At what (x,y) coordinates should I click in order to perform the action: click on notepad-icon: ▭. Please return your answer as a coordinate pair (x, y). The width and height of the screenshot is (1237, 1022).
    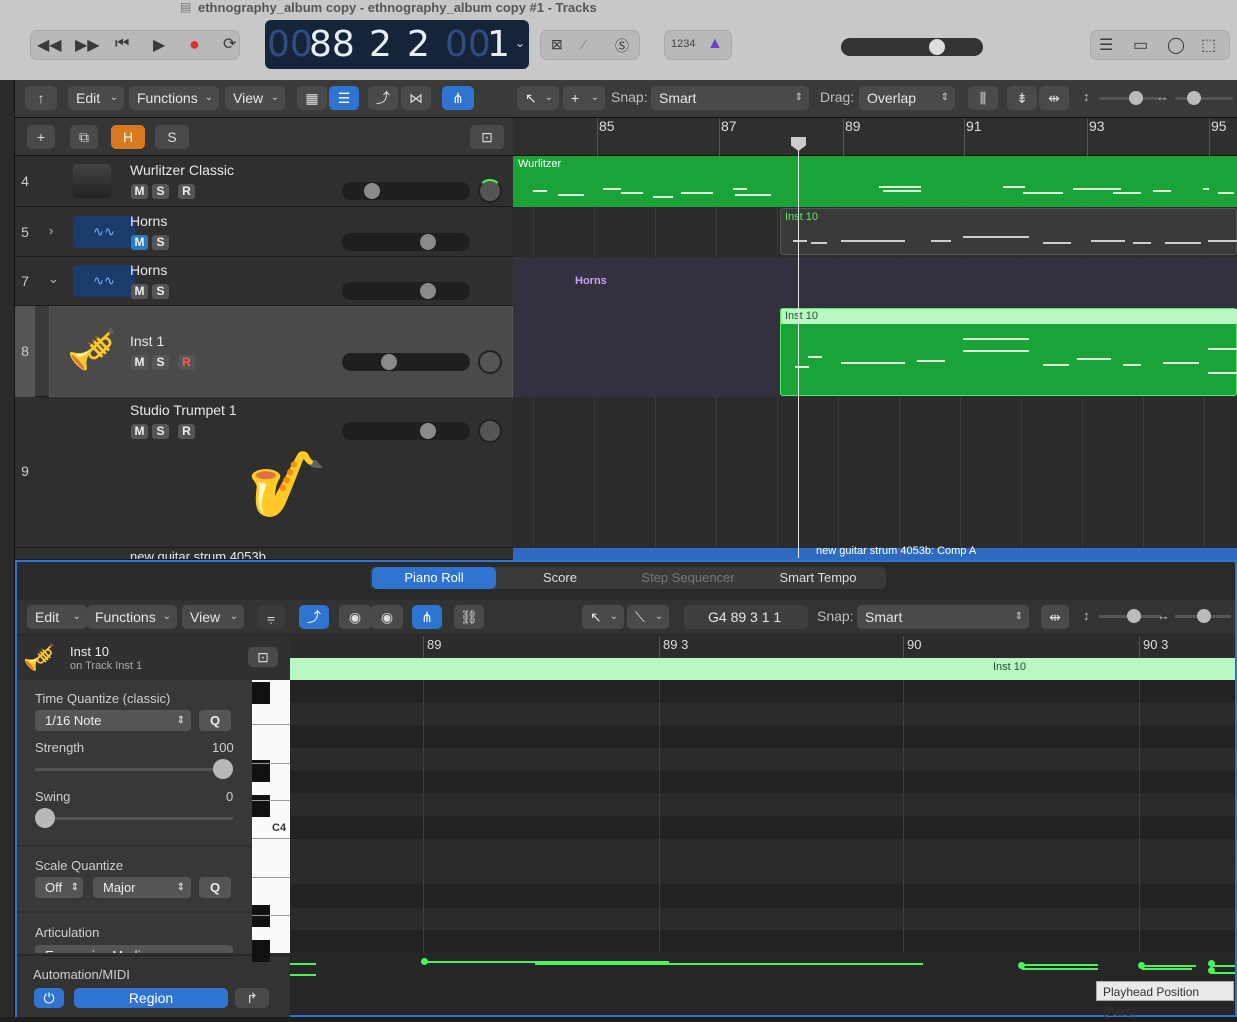
    Looking at the image, I should click on (1140, 45).